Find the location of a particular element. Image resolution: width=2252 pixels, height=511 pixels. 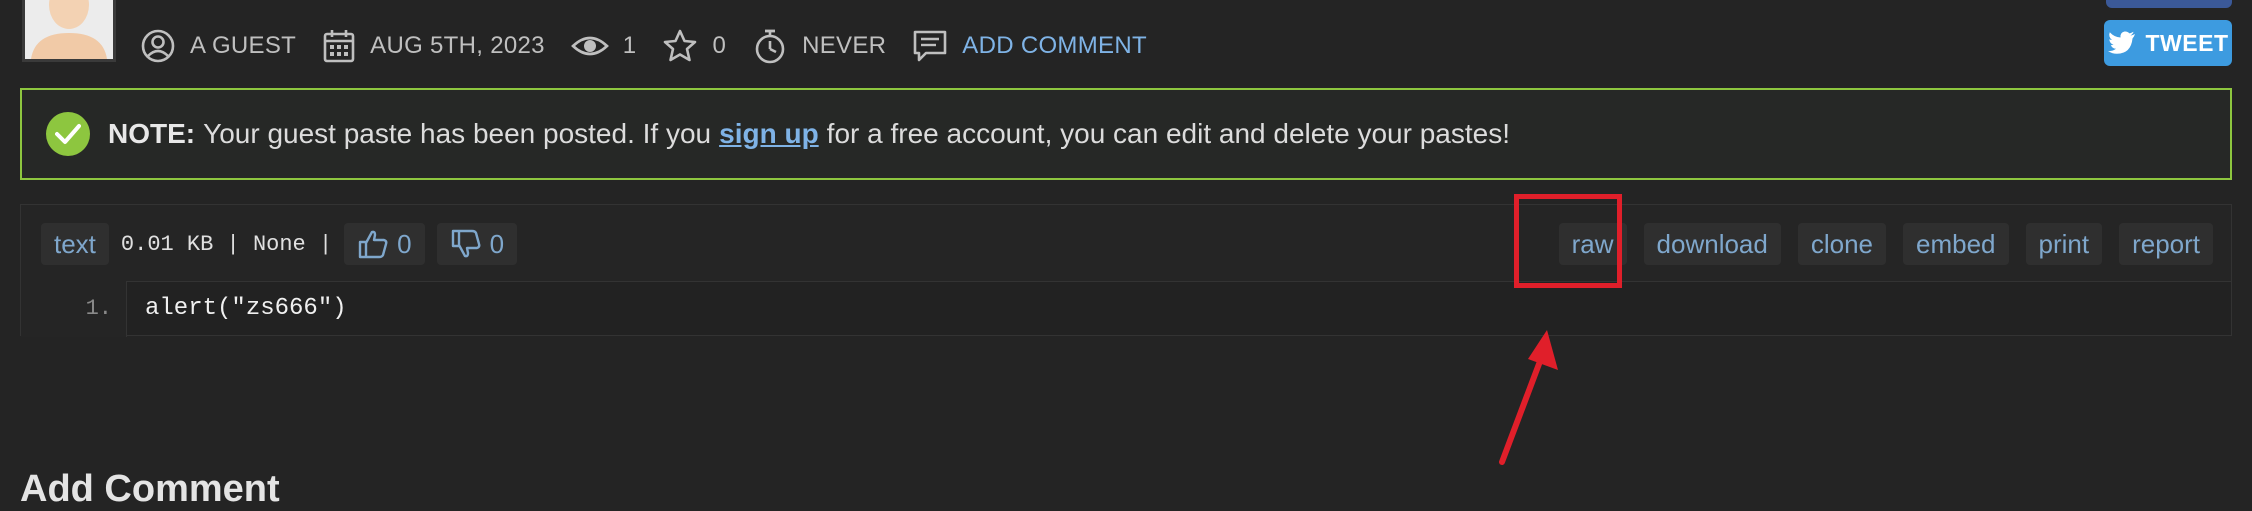

clone-button: clone is located at coordinates (1841, 244).